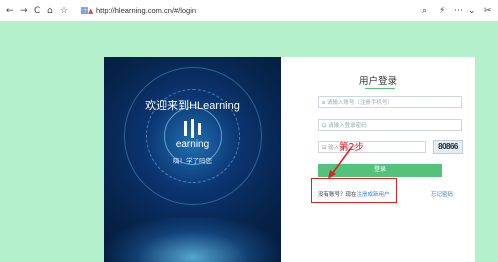  What do you see at coordinates (24, 11) in the screenshot?
I see `forward-icon: →` at bounding box center [24, 11].